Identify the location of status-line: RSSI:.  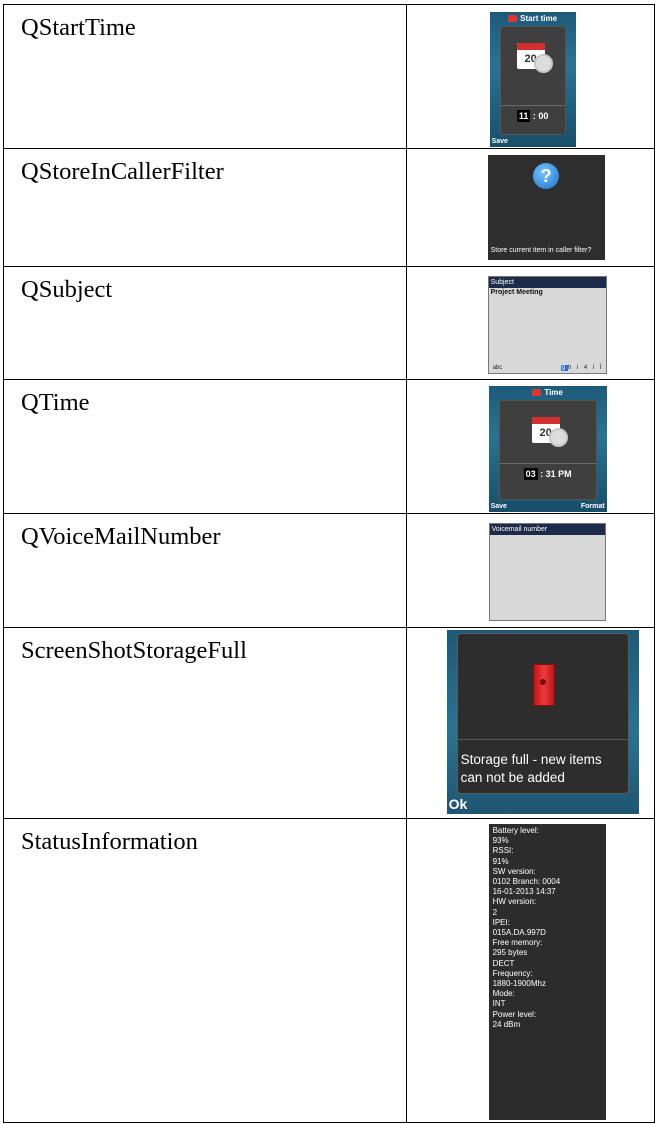
(503, 851).